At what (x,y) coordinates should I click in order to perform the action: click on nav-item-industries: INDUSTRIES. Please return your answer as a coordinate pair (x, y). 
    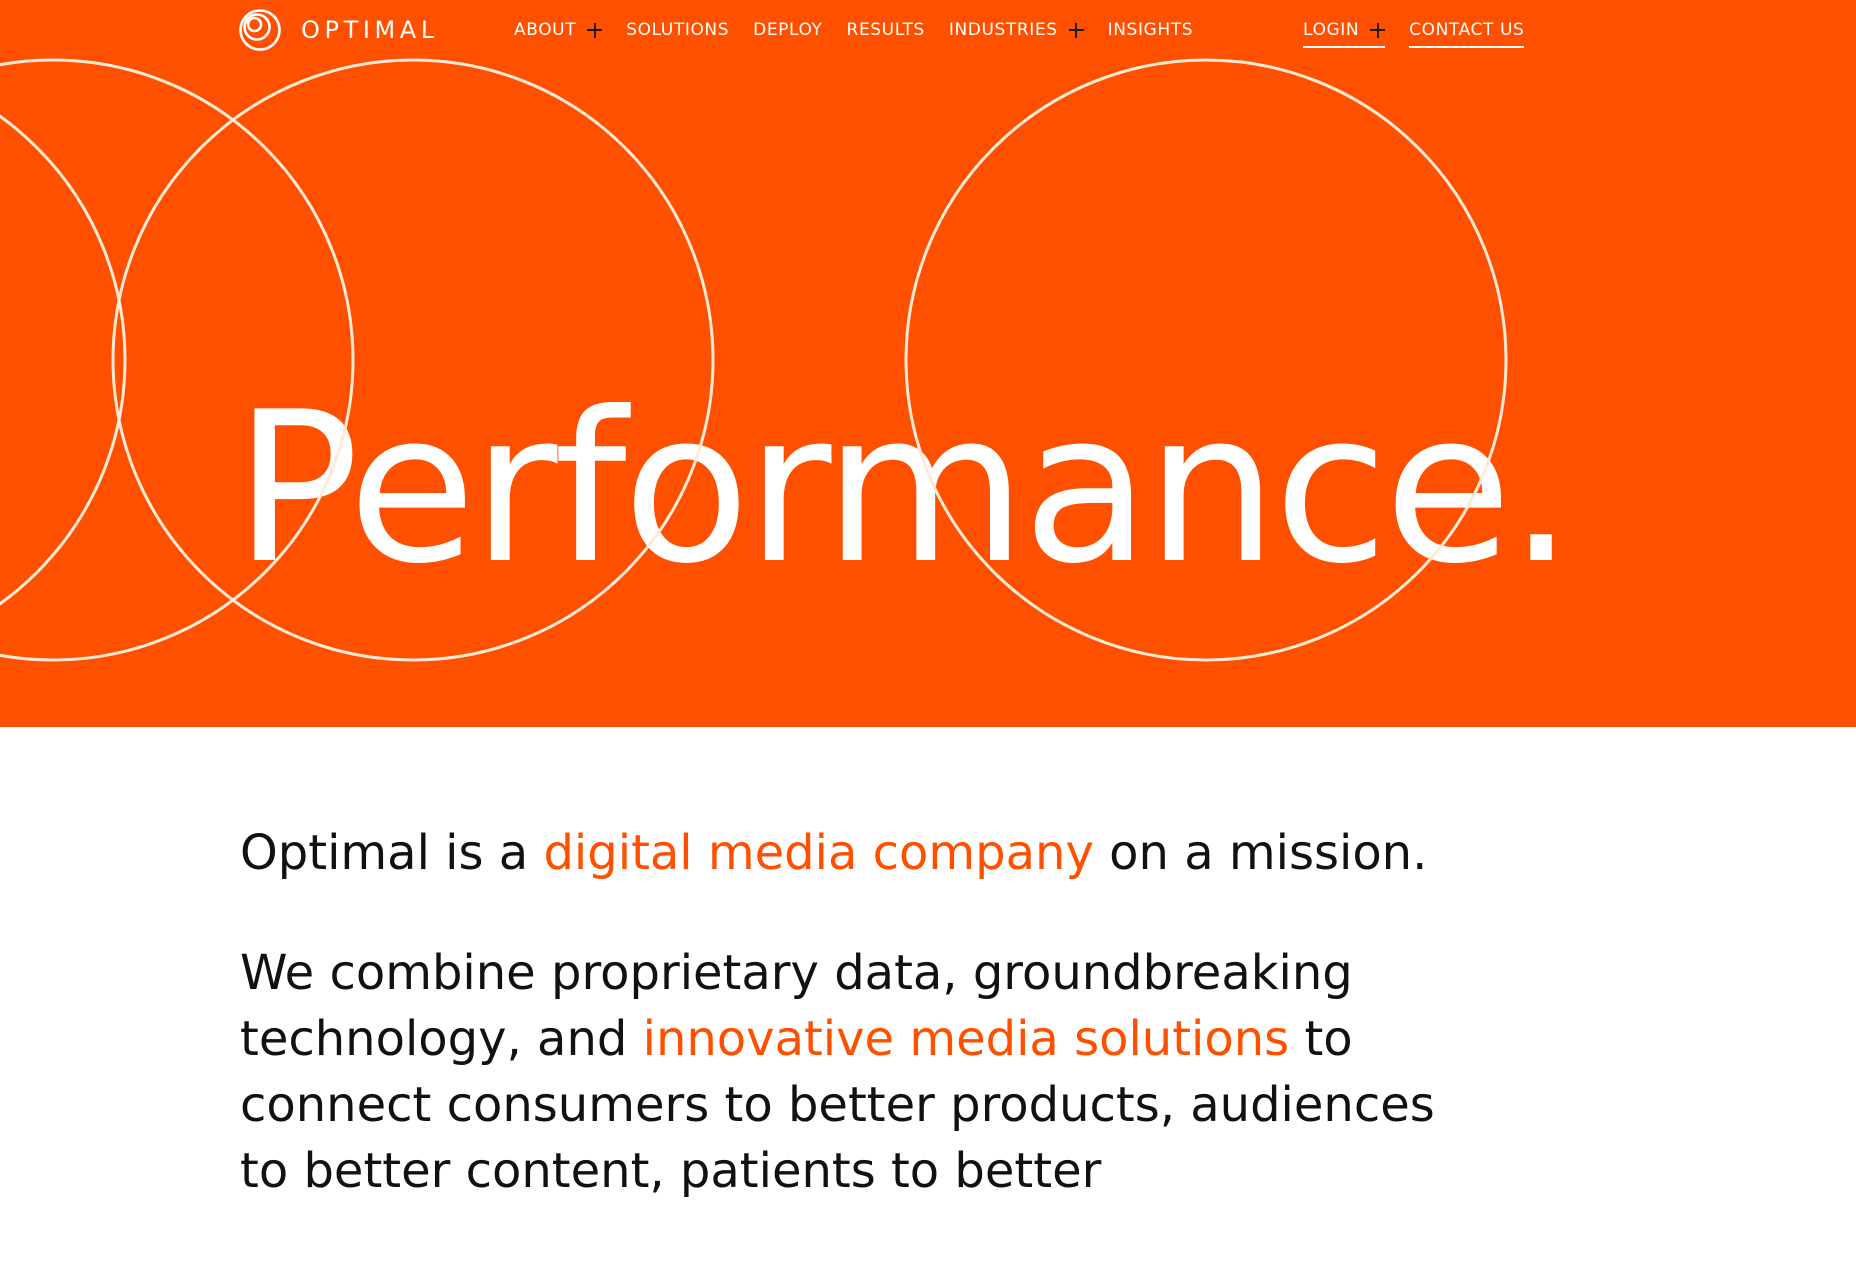
    Looking at the image, I should click on (1016, 30).